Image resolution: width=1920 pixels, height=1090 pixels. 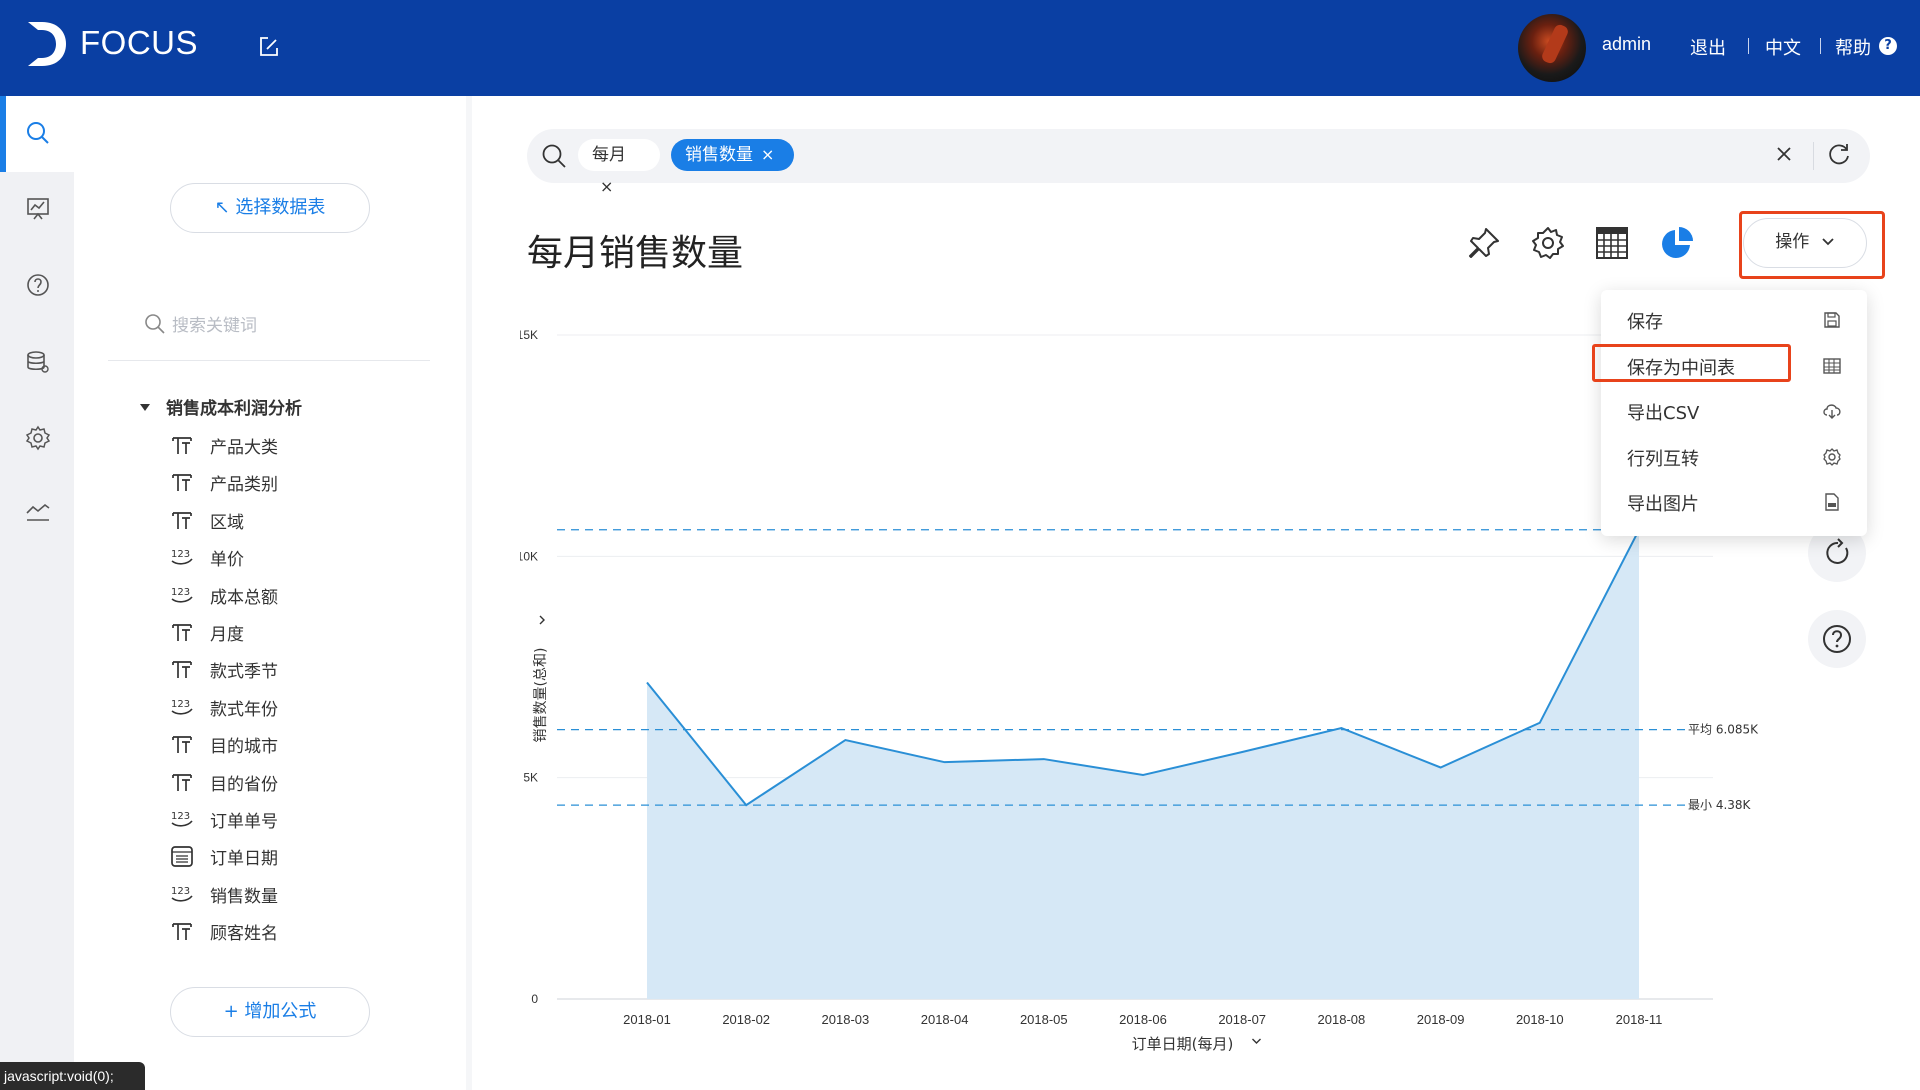 What do you see at coordinates (38, 362) in the screenshot?
I see `database-icon` at bounding box center [38, 362].